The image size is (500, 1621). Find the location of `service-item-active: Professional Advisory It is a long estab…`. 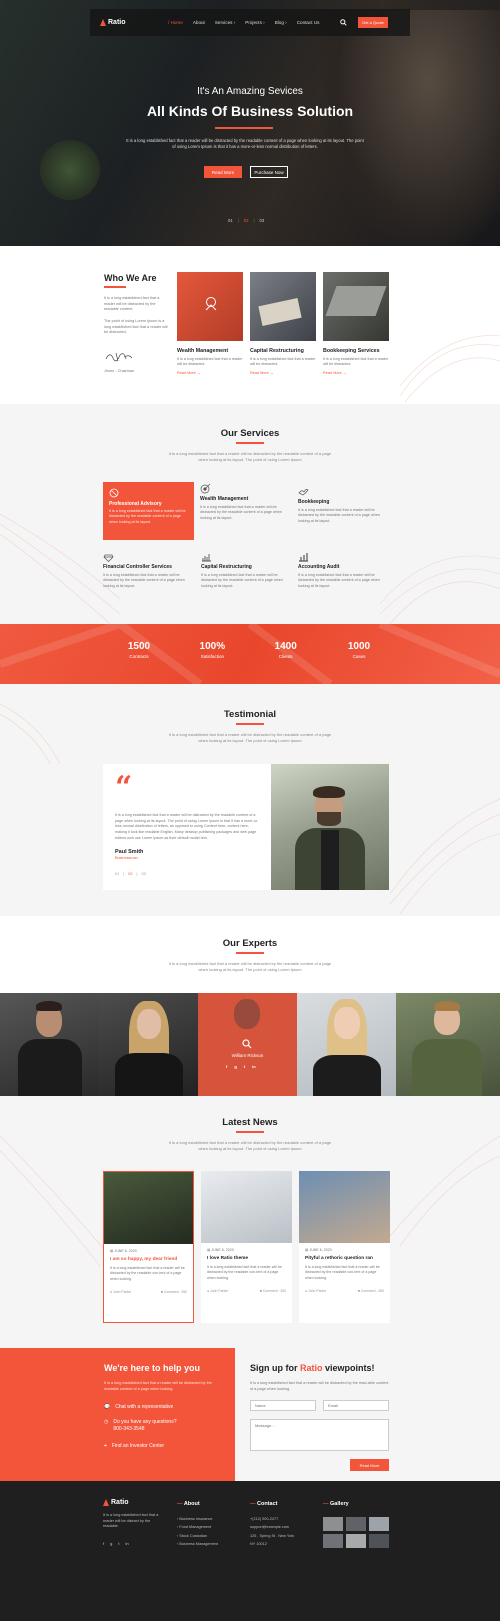

service-item-active: Professional Advisory It is a long estab… is located at coordinates (148, 511).